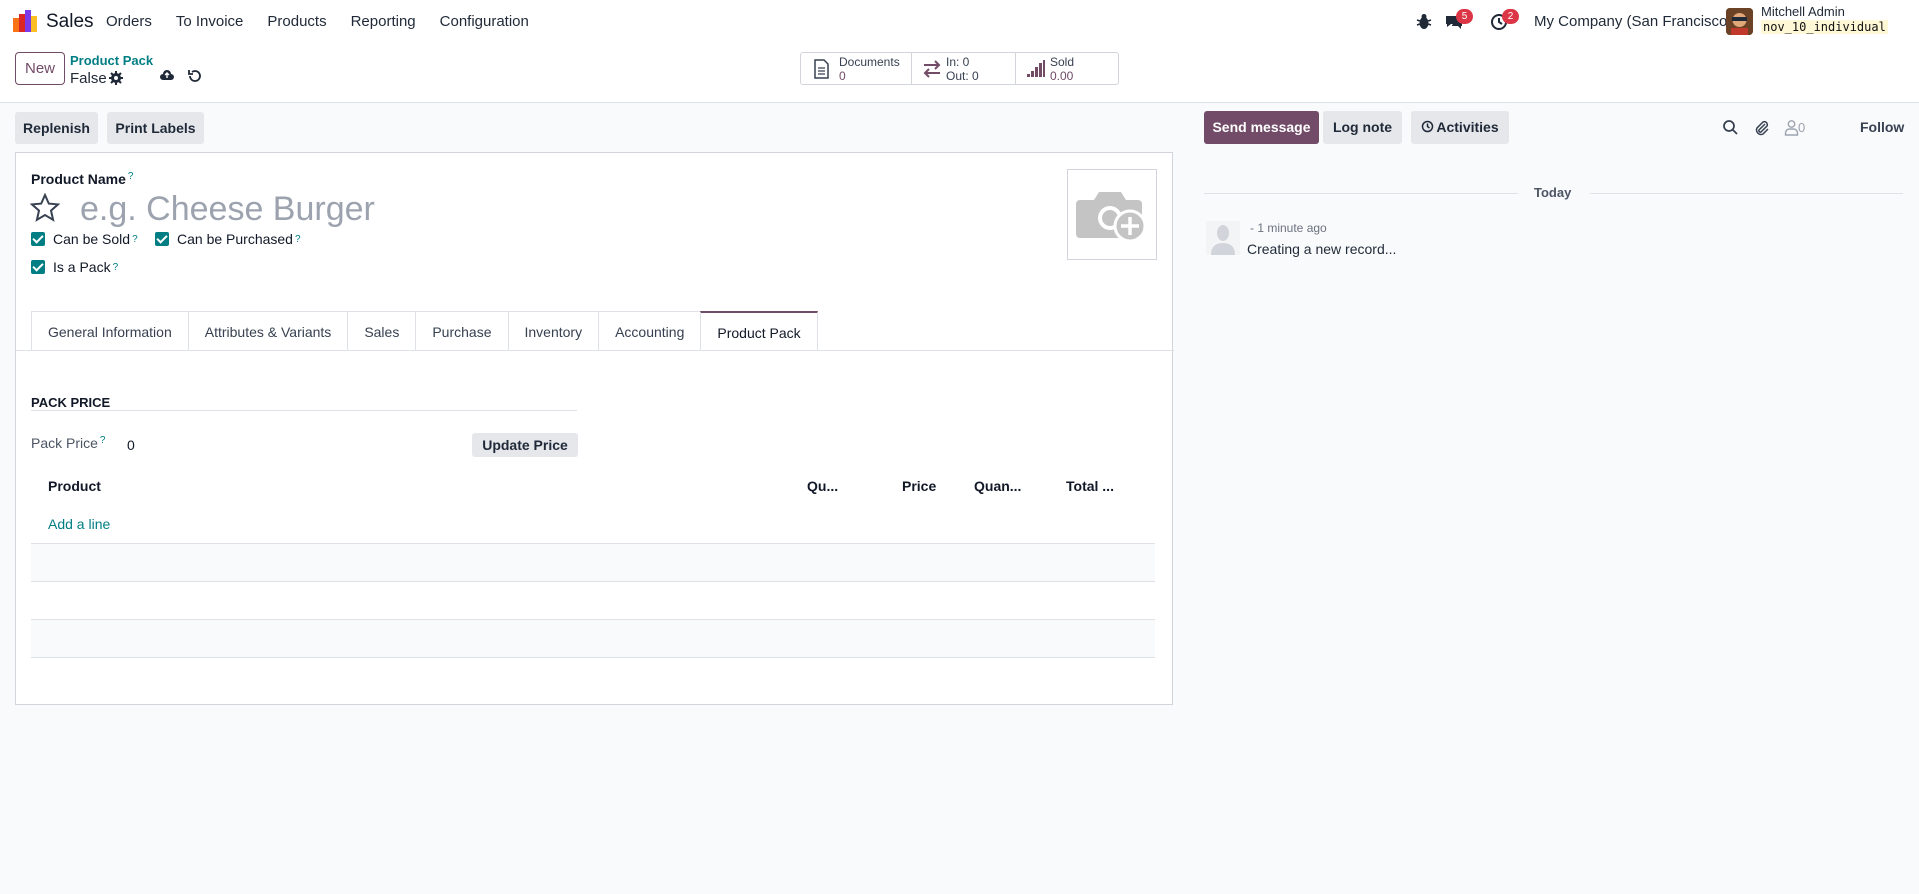  What do you see at coordinates (1510, 16) in the screenshot?
I see `activities-badge: 2` at bounding box center [1510, 16].